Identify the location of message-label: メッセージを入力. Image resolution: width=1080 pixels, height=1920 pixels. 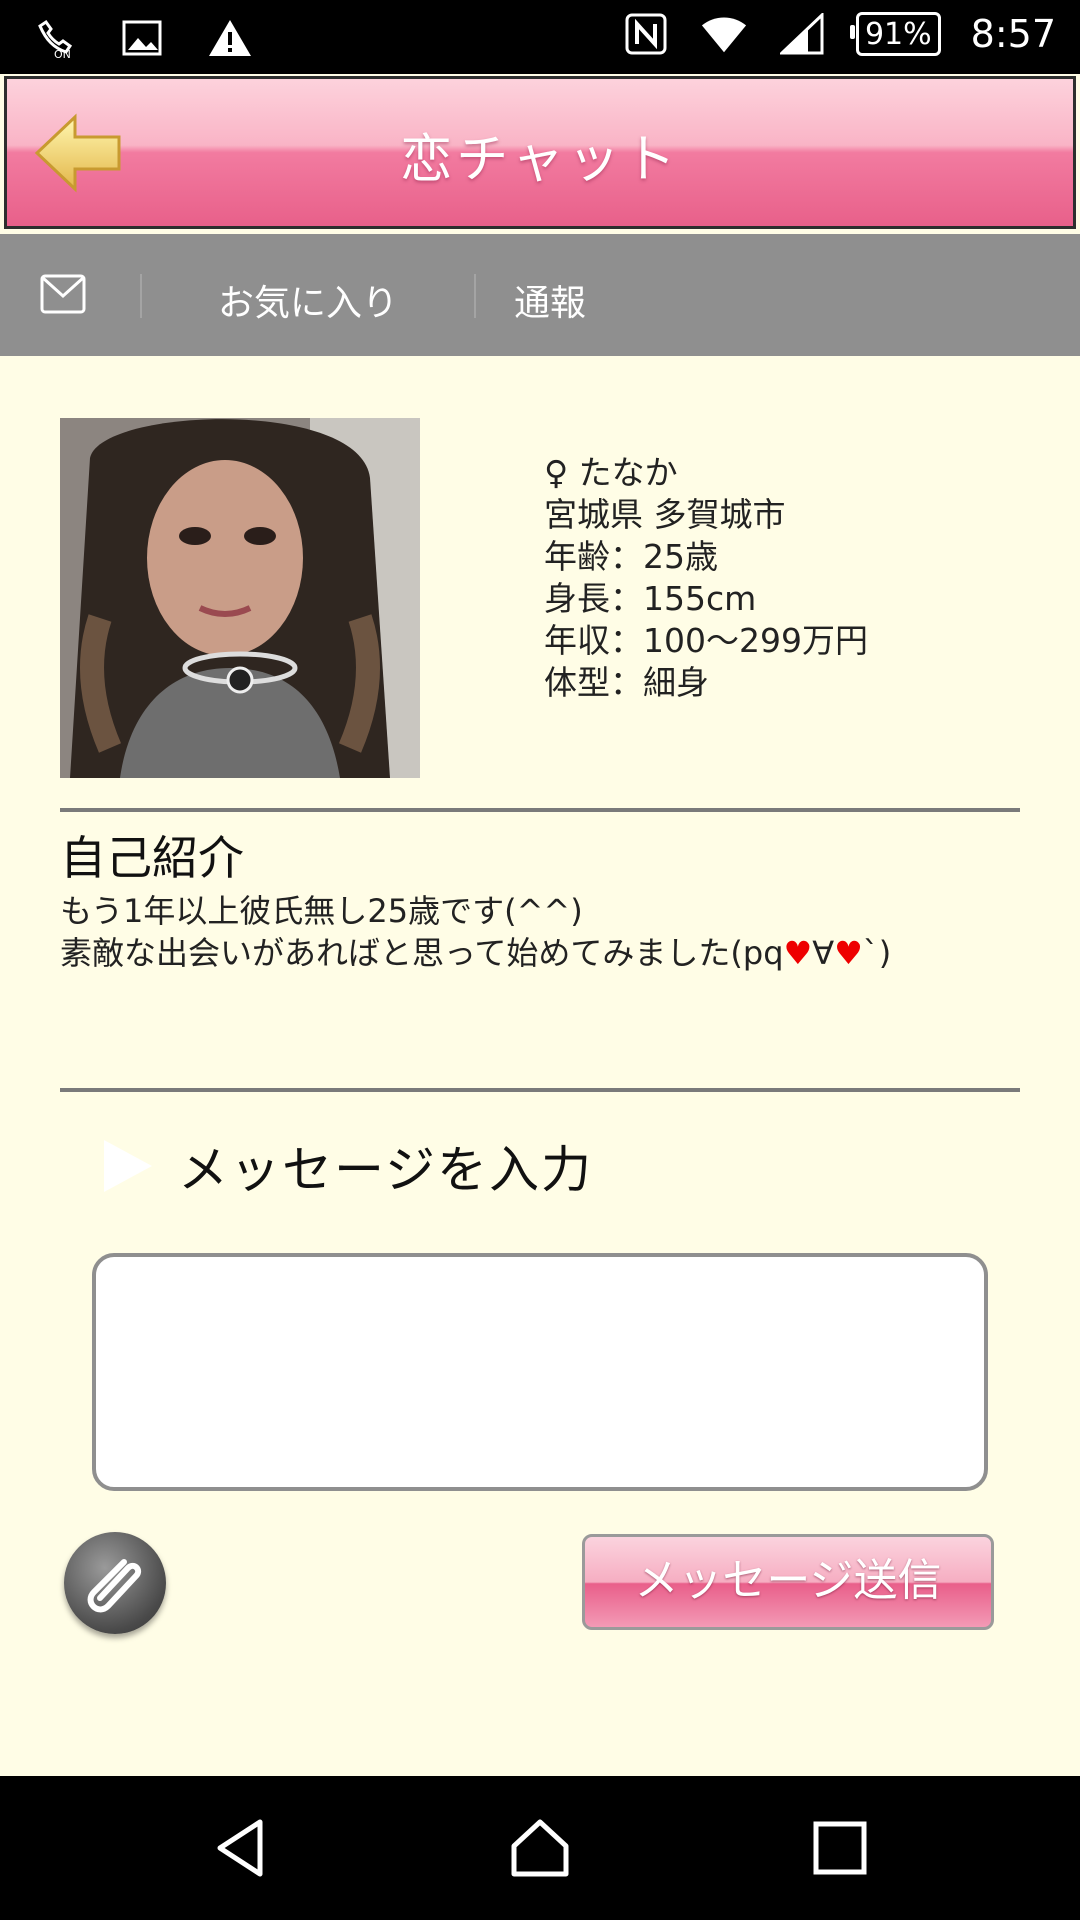
(348, 1166).